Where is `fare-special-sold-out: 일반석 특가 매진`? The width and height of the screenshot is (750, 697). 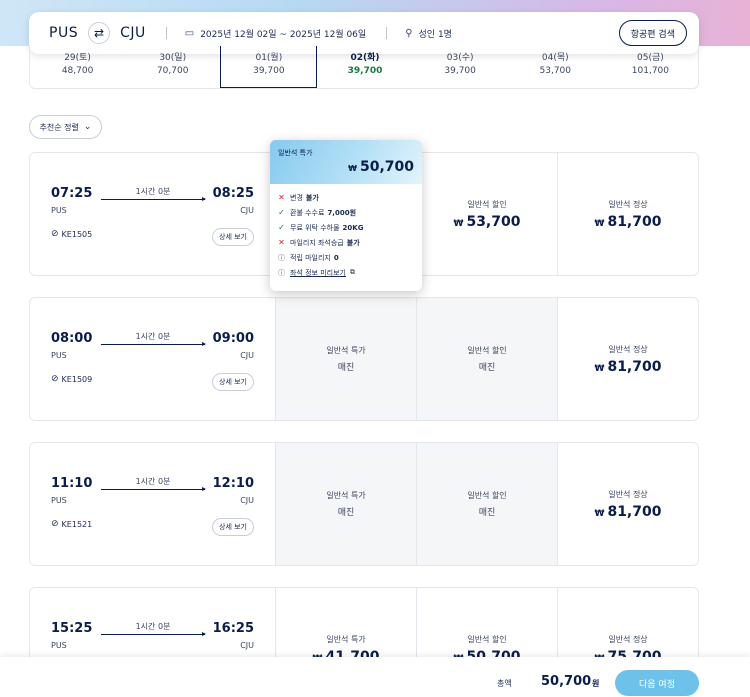 fare-special-sold-out: 일반석 특가 매진 is located at coordinates (346, 504).